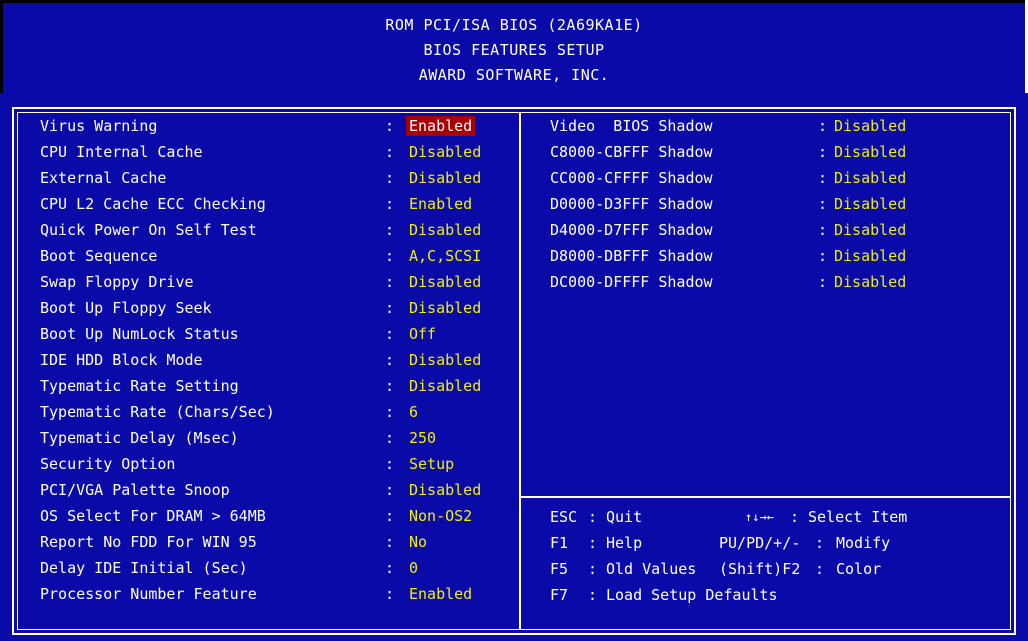 This screenshot has width=1028, height=641. Describe the element at coordinates (651, 569) in the screenshot. I see `help-description: Old Values` at that location.